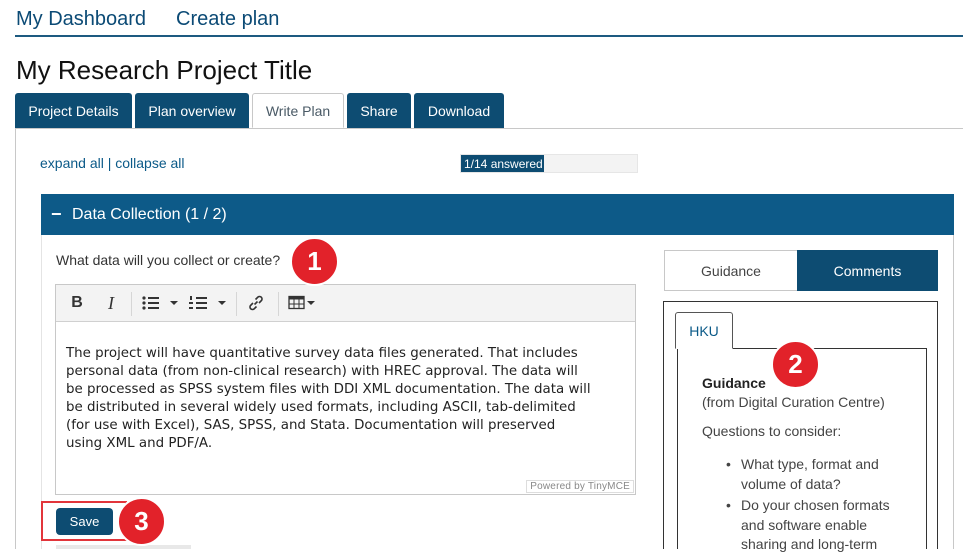  I want to click on nav-create-plan: Create plan, so click(227, 19).